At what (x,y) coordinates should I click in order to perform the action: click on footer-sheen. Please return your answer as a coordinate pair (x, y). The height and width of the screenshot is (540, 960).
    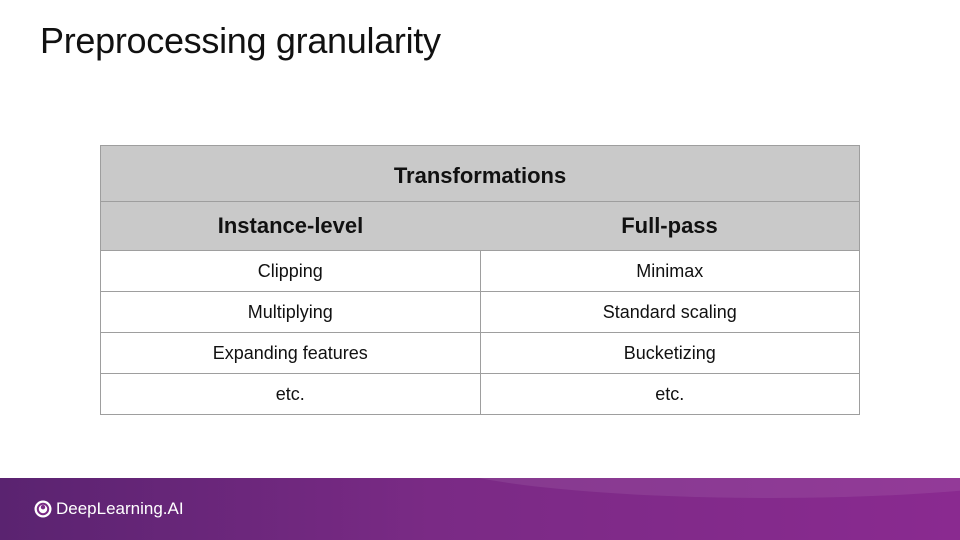
    Looking at the image, I should click on (690, 488).